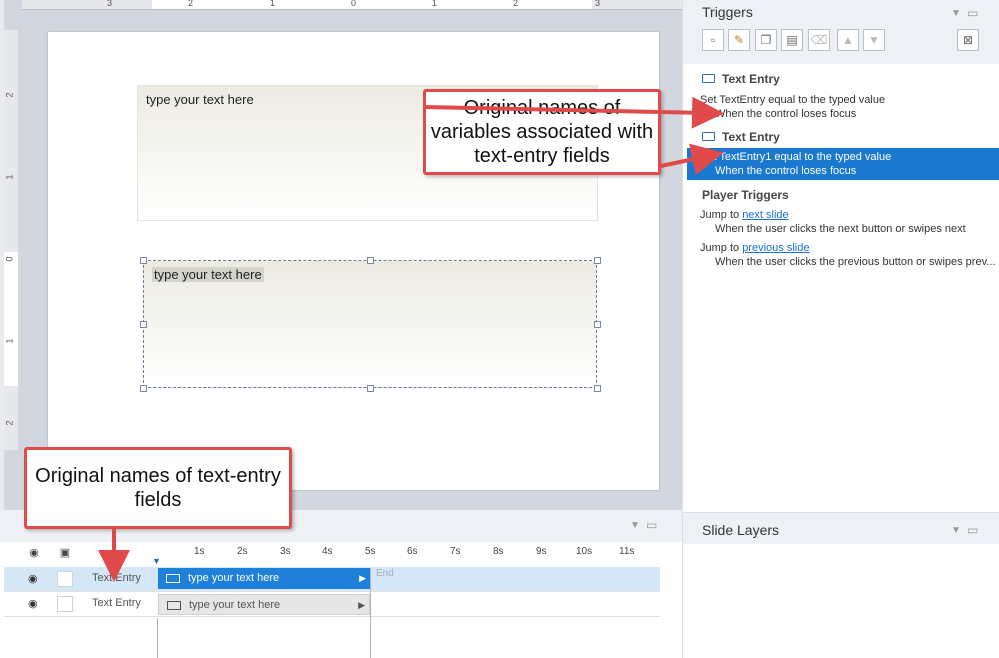 The image size is (999, 658). I want to click on timeline-second: 11s, so click(627, 551).